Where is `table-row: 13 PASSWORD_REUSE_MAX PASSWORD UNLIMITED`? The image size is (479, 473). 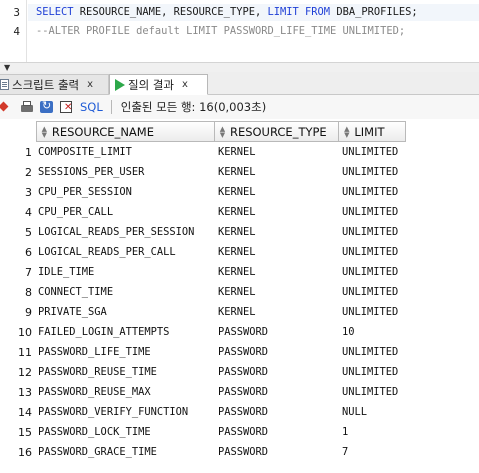
table-row: 13 PASSWORD_REUSE_MAX PASSWORD UNLIMITED is located at coordinates (206, 392).